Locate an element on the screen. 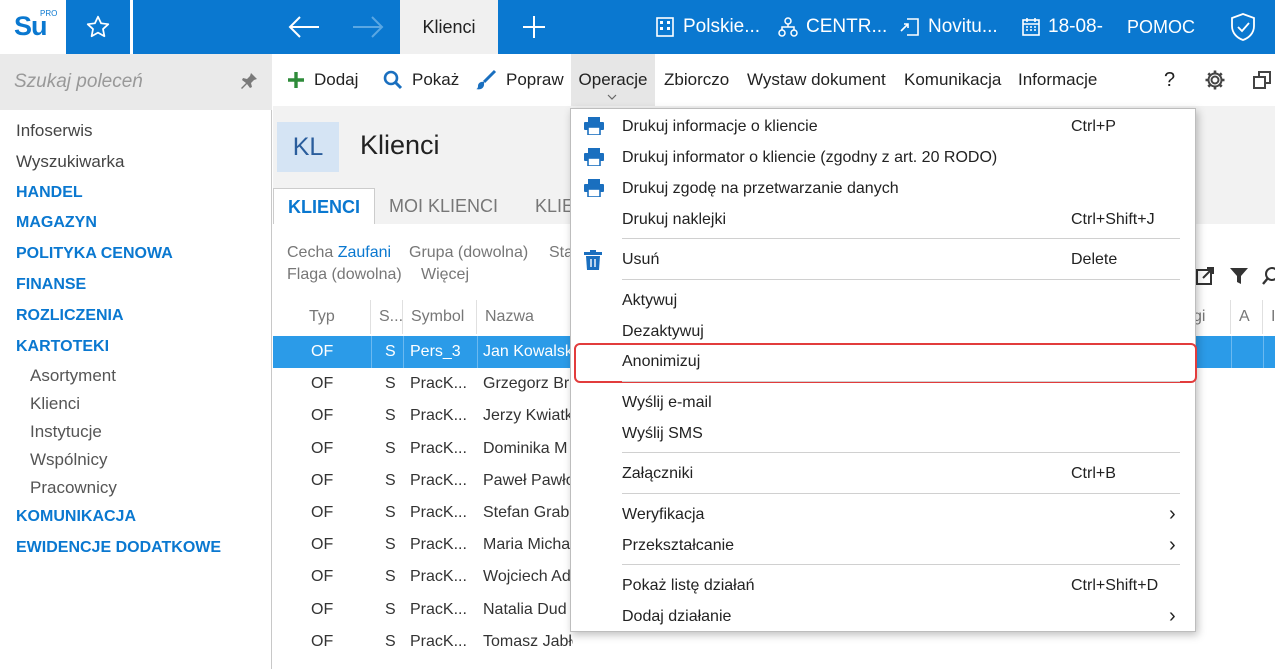 Image resolution: width=1275 pixels, height=669 pixels. date-selector: 18-08- is located at coordinates (1062, 27).